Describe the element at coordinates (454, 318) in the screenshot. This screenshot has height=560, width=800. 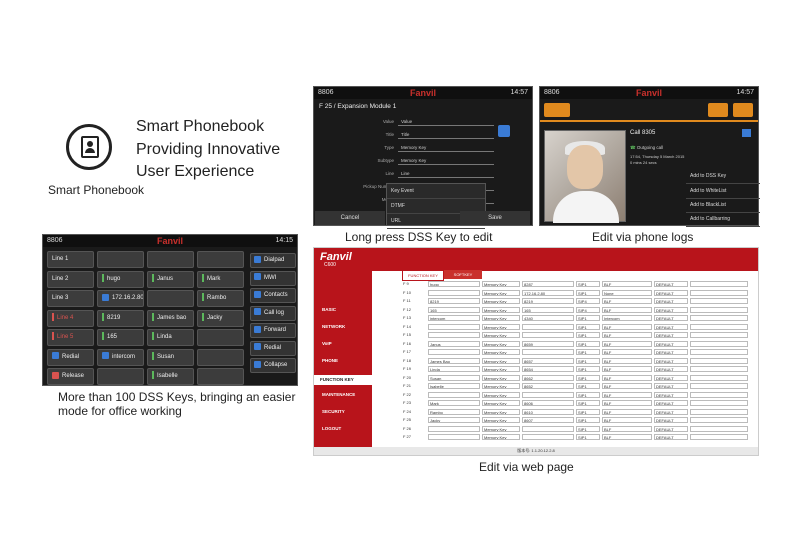
I see `cell-name: intercom` at that location.